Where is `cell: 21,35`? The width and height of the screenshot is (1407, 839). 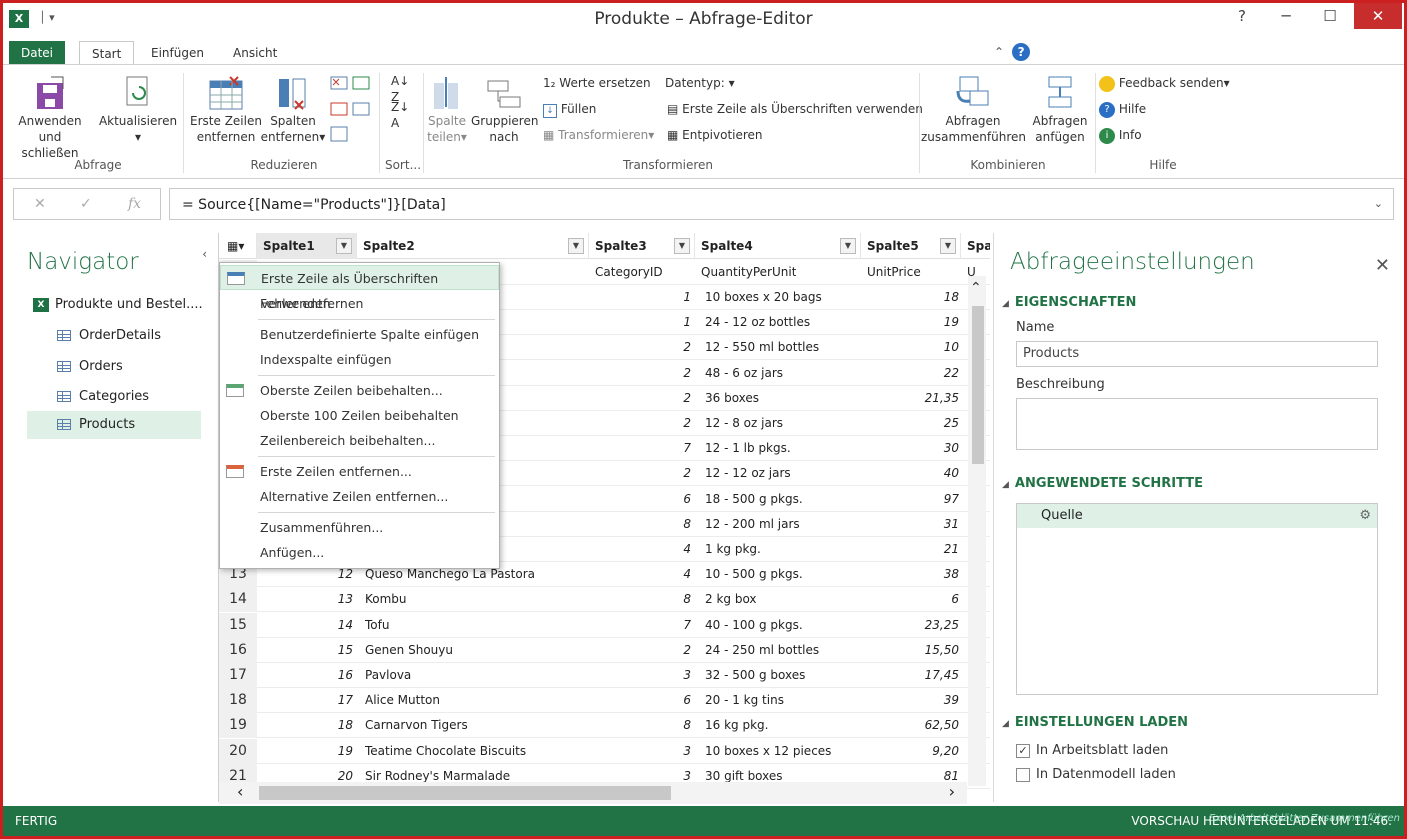
cell: 21,35 is located at coordinates (915, 398).